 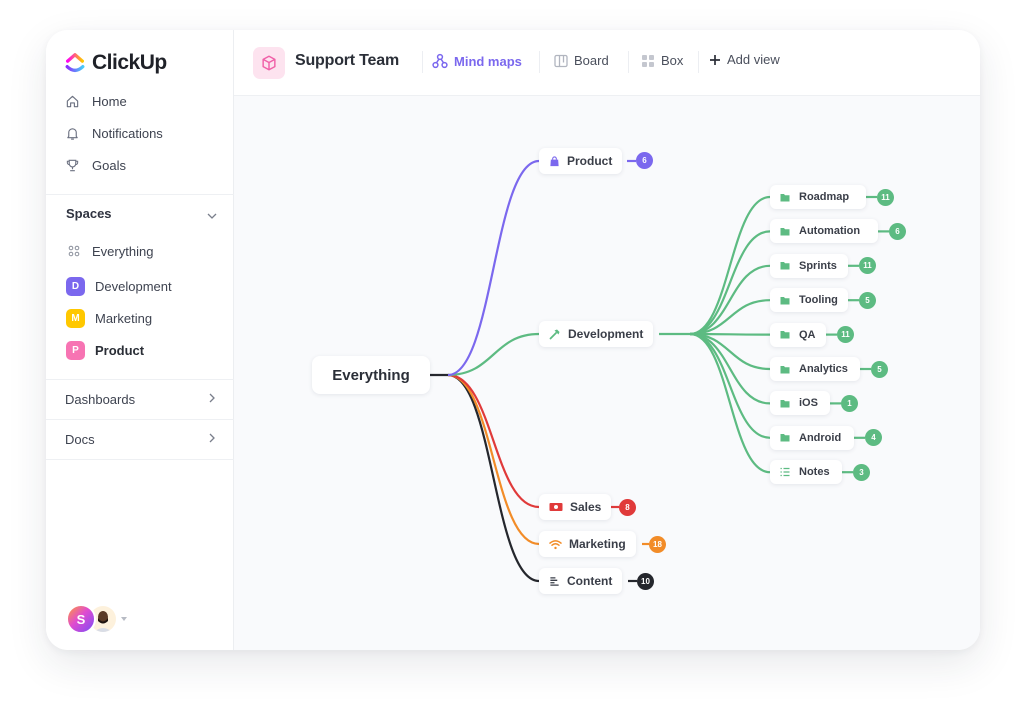 I want to click on node-root: Everything, so click(x=371, y=375).